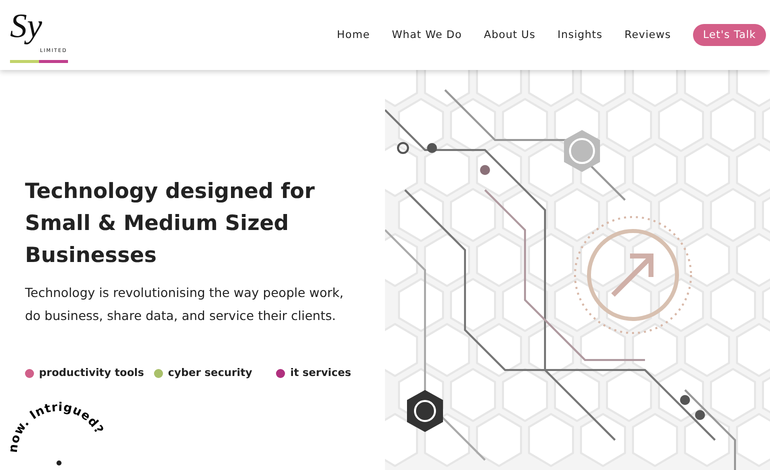 Image resolution: width=770 pixels, height=470 pixels. Describe the element at coordinates (210, 373) in the screenshot. I see `tag-label: cyber security` at that location.